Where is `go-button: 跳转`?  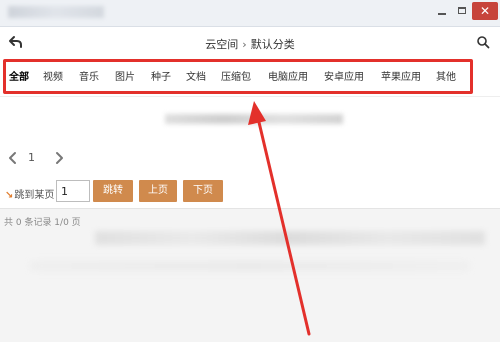
go-button: 跳转 is located at coordinates (113, 191).